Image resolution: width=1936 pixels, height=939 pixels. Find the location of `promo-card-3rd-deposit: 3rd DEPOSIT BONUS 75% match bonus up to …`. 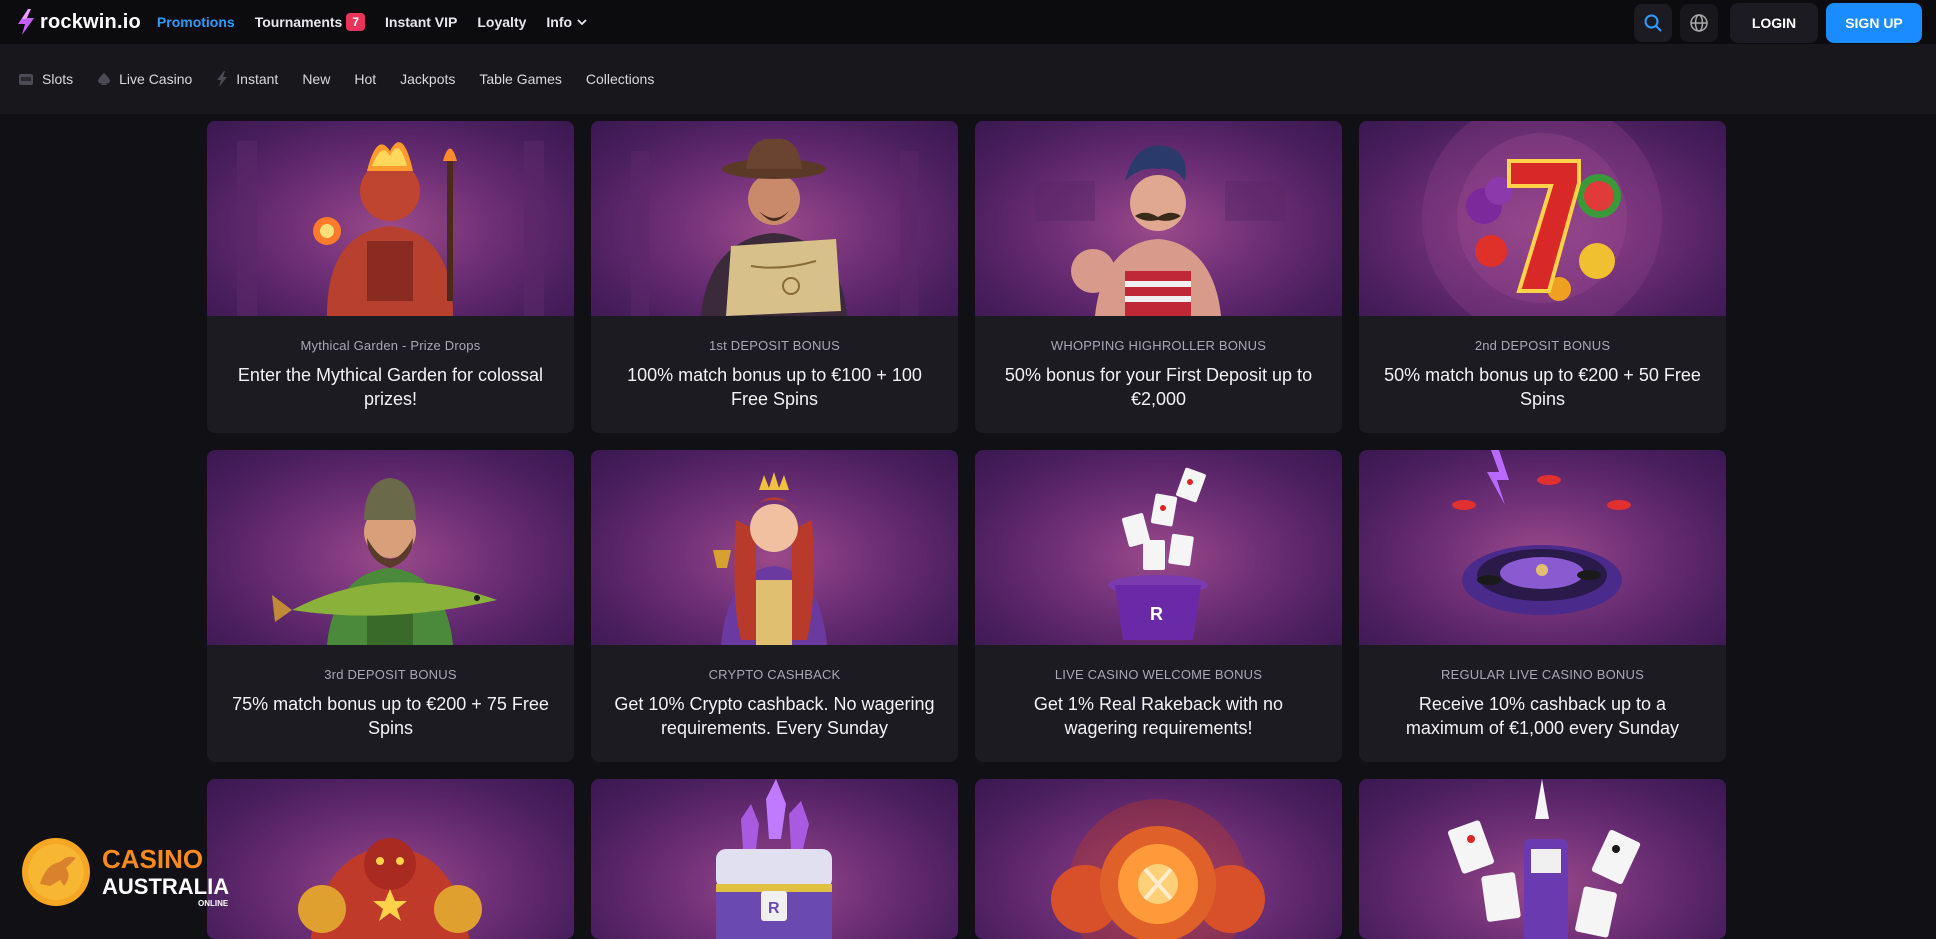

promo-card-3rd-deposit: 3rd DEPOSIT BONUS 75% match bonus up to … is located at coordinates (390, 606).